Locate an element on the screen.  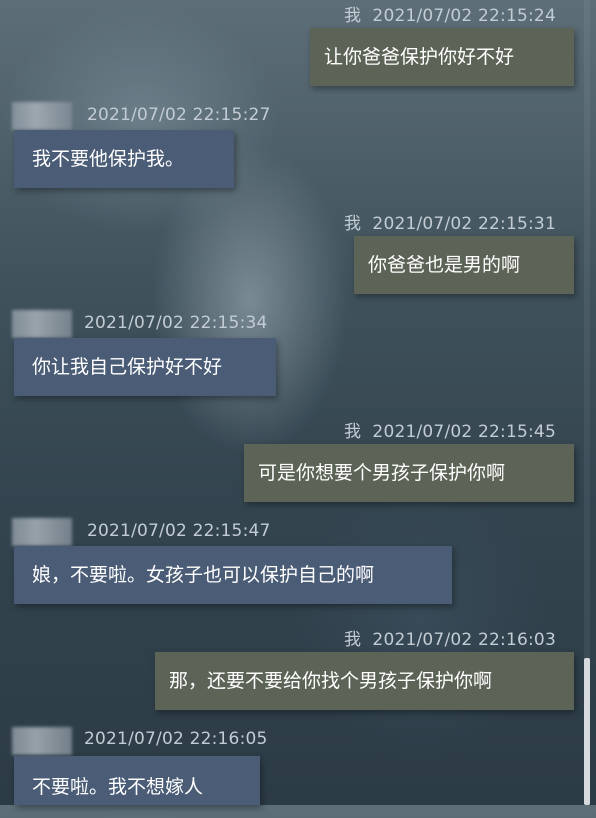
message-meta: 我 2021/07/02 22:15:31 is located at coordinates (450, 221).